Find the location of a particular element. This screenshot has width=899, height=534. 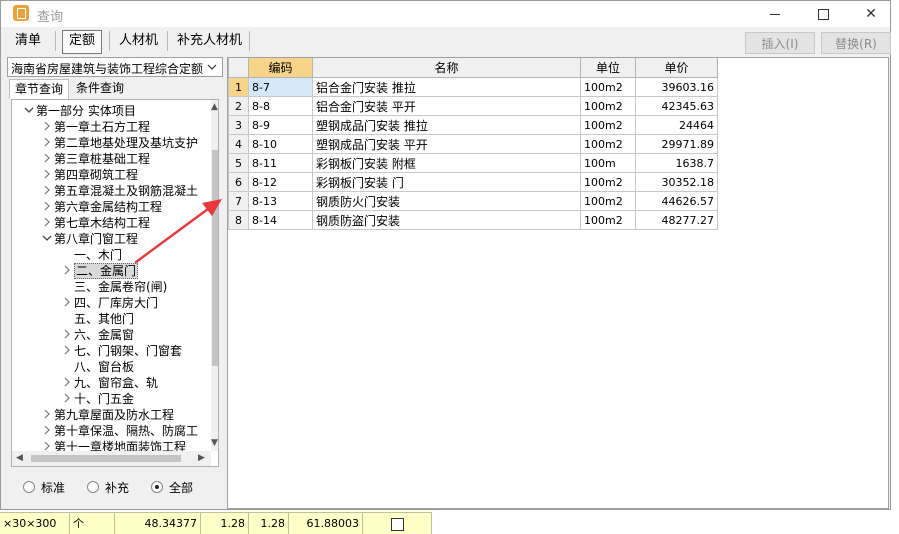

code-cell: 8-14 is located at coordinates (280, 220).